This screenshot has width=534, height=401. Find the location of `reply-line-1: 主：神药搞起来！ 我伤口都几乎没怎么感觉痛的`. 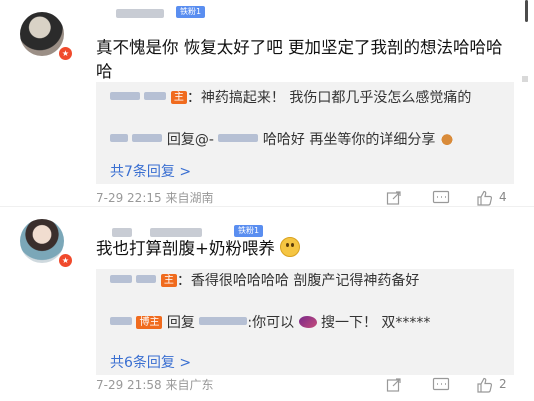

reply-line-1: 主：神药搞起来！ 我伤口都几乎没怎么感觉痛的 is located at coordinates (308, 98).